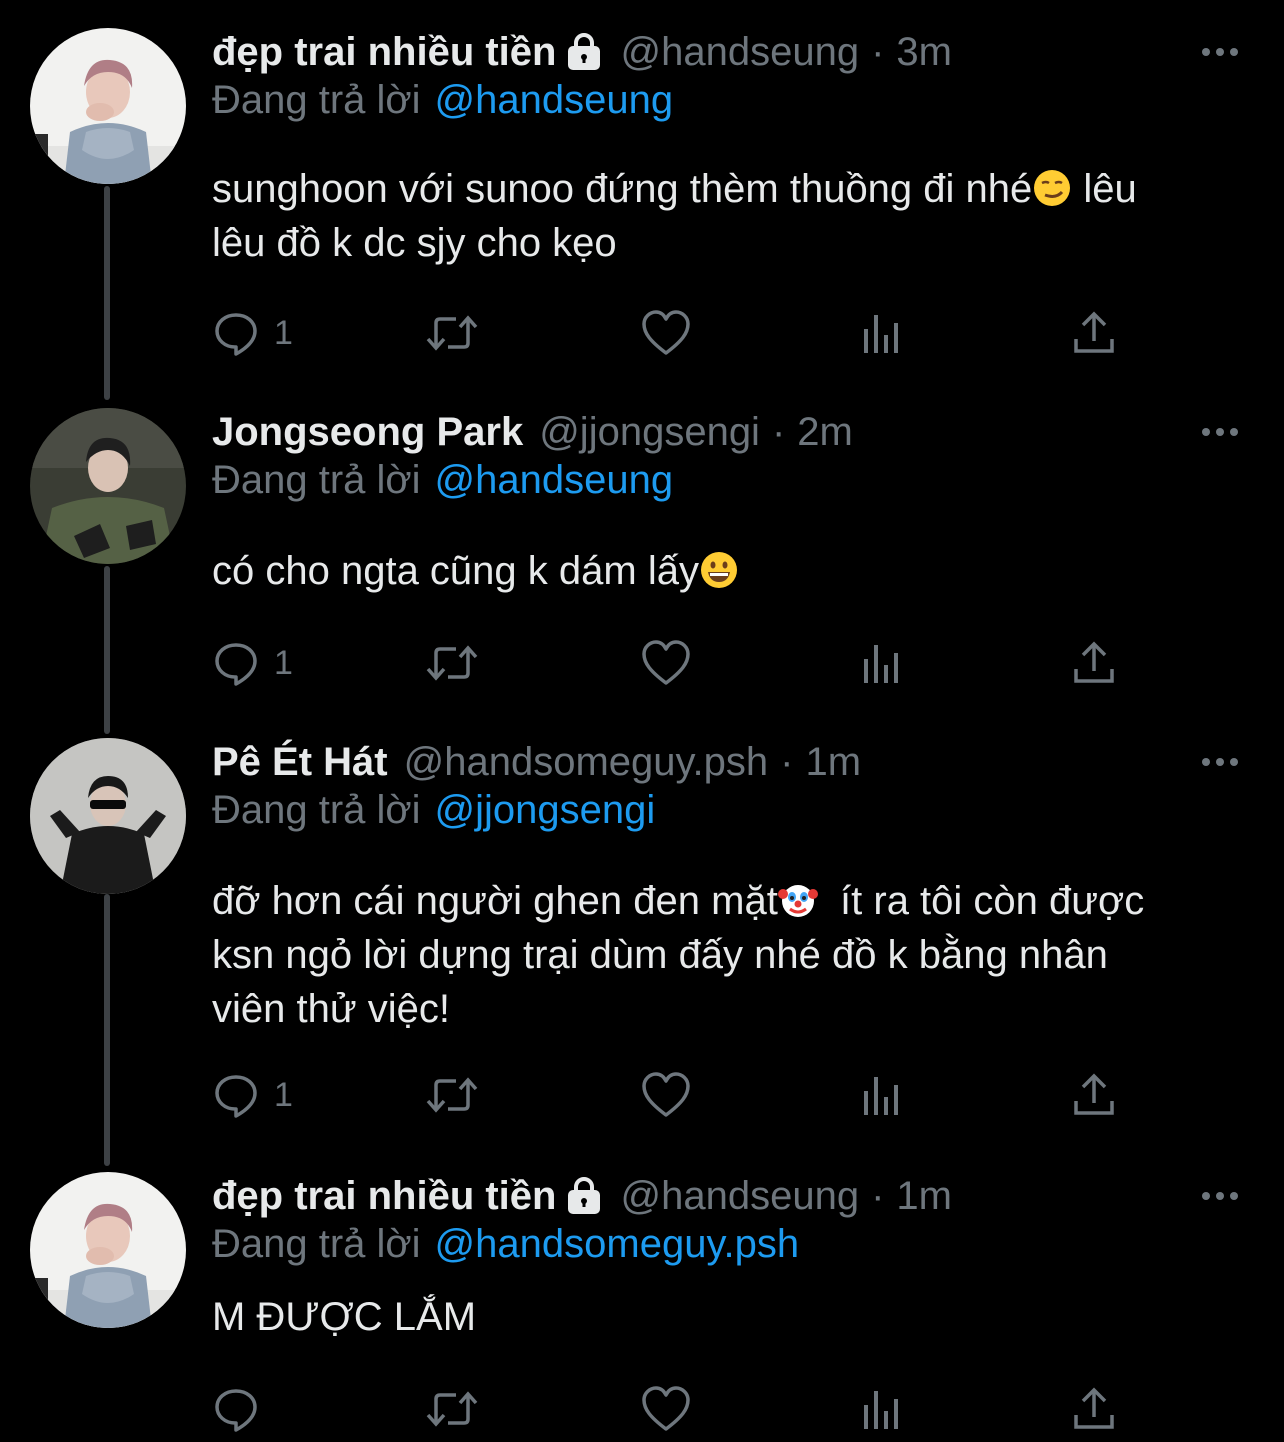  I want to click on timestamp: 2m, so click(825, 432).